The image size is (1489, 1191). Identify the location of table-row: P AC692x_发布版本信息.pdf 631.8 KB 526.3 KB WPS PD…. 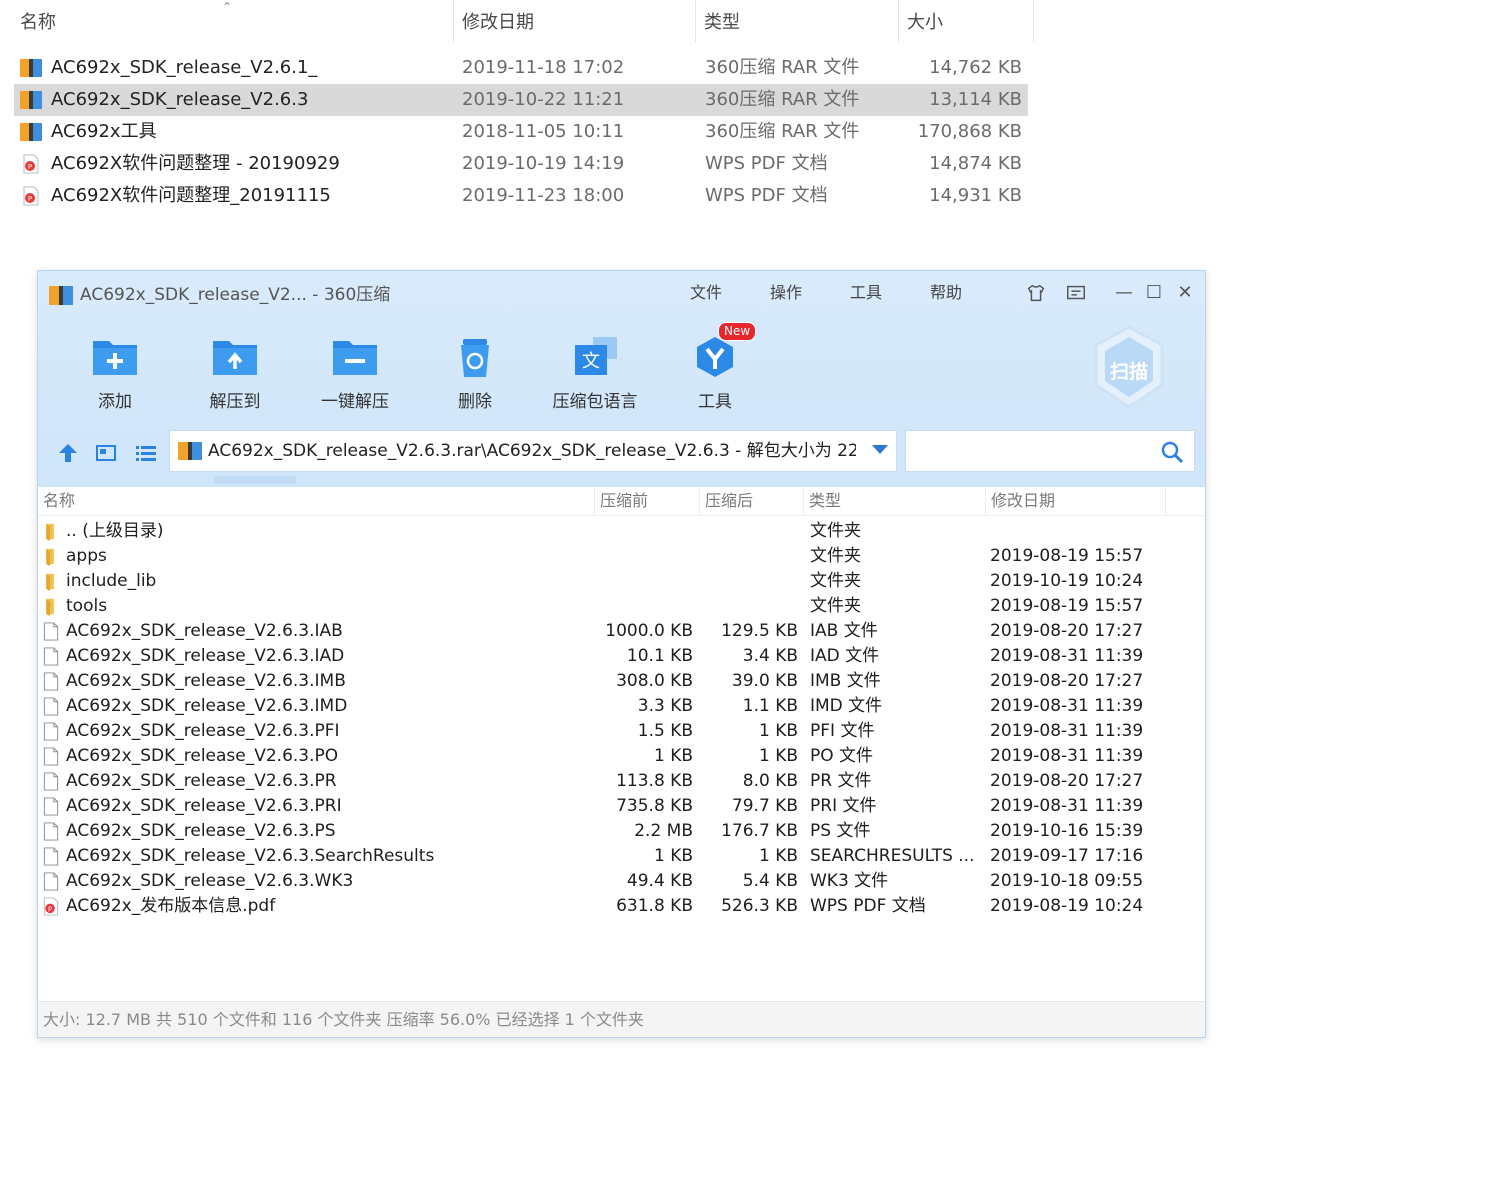
(621, 906).